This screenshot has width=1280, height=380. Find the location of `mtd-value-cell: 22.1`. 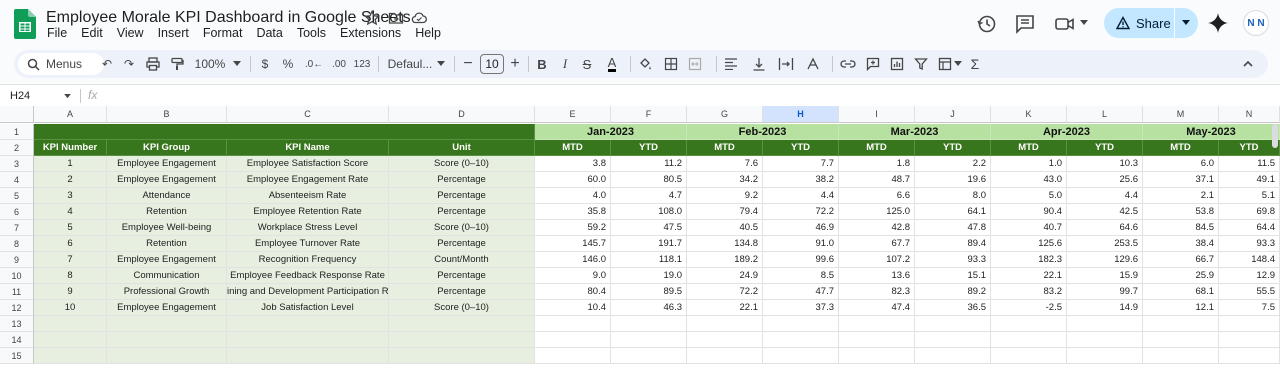

mtd-value-cell: 22.1 is located at coordinates (725, 308).